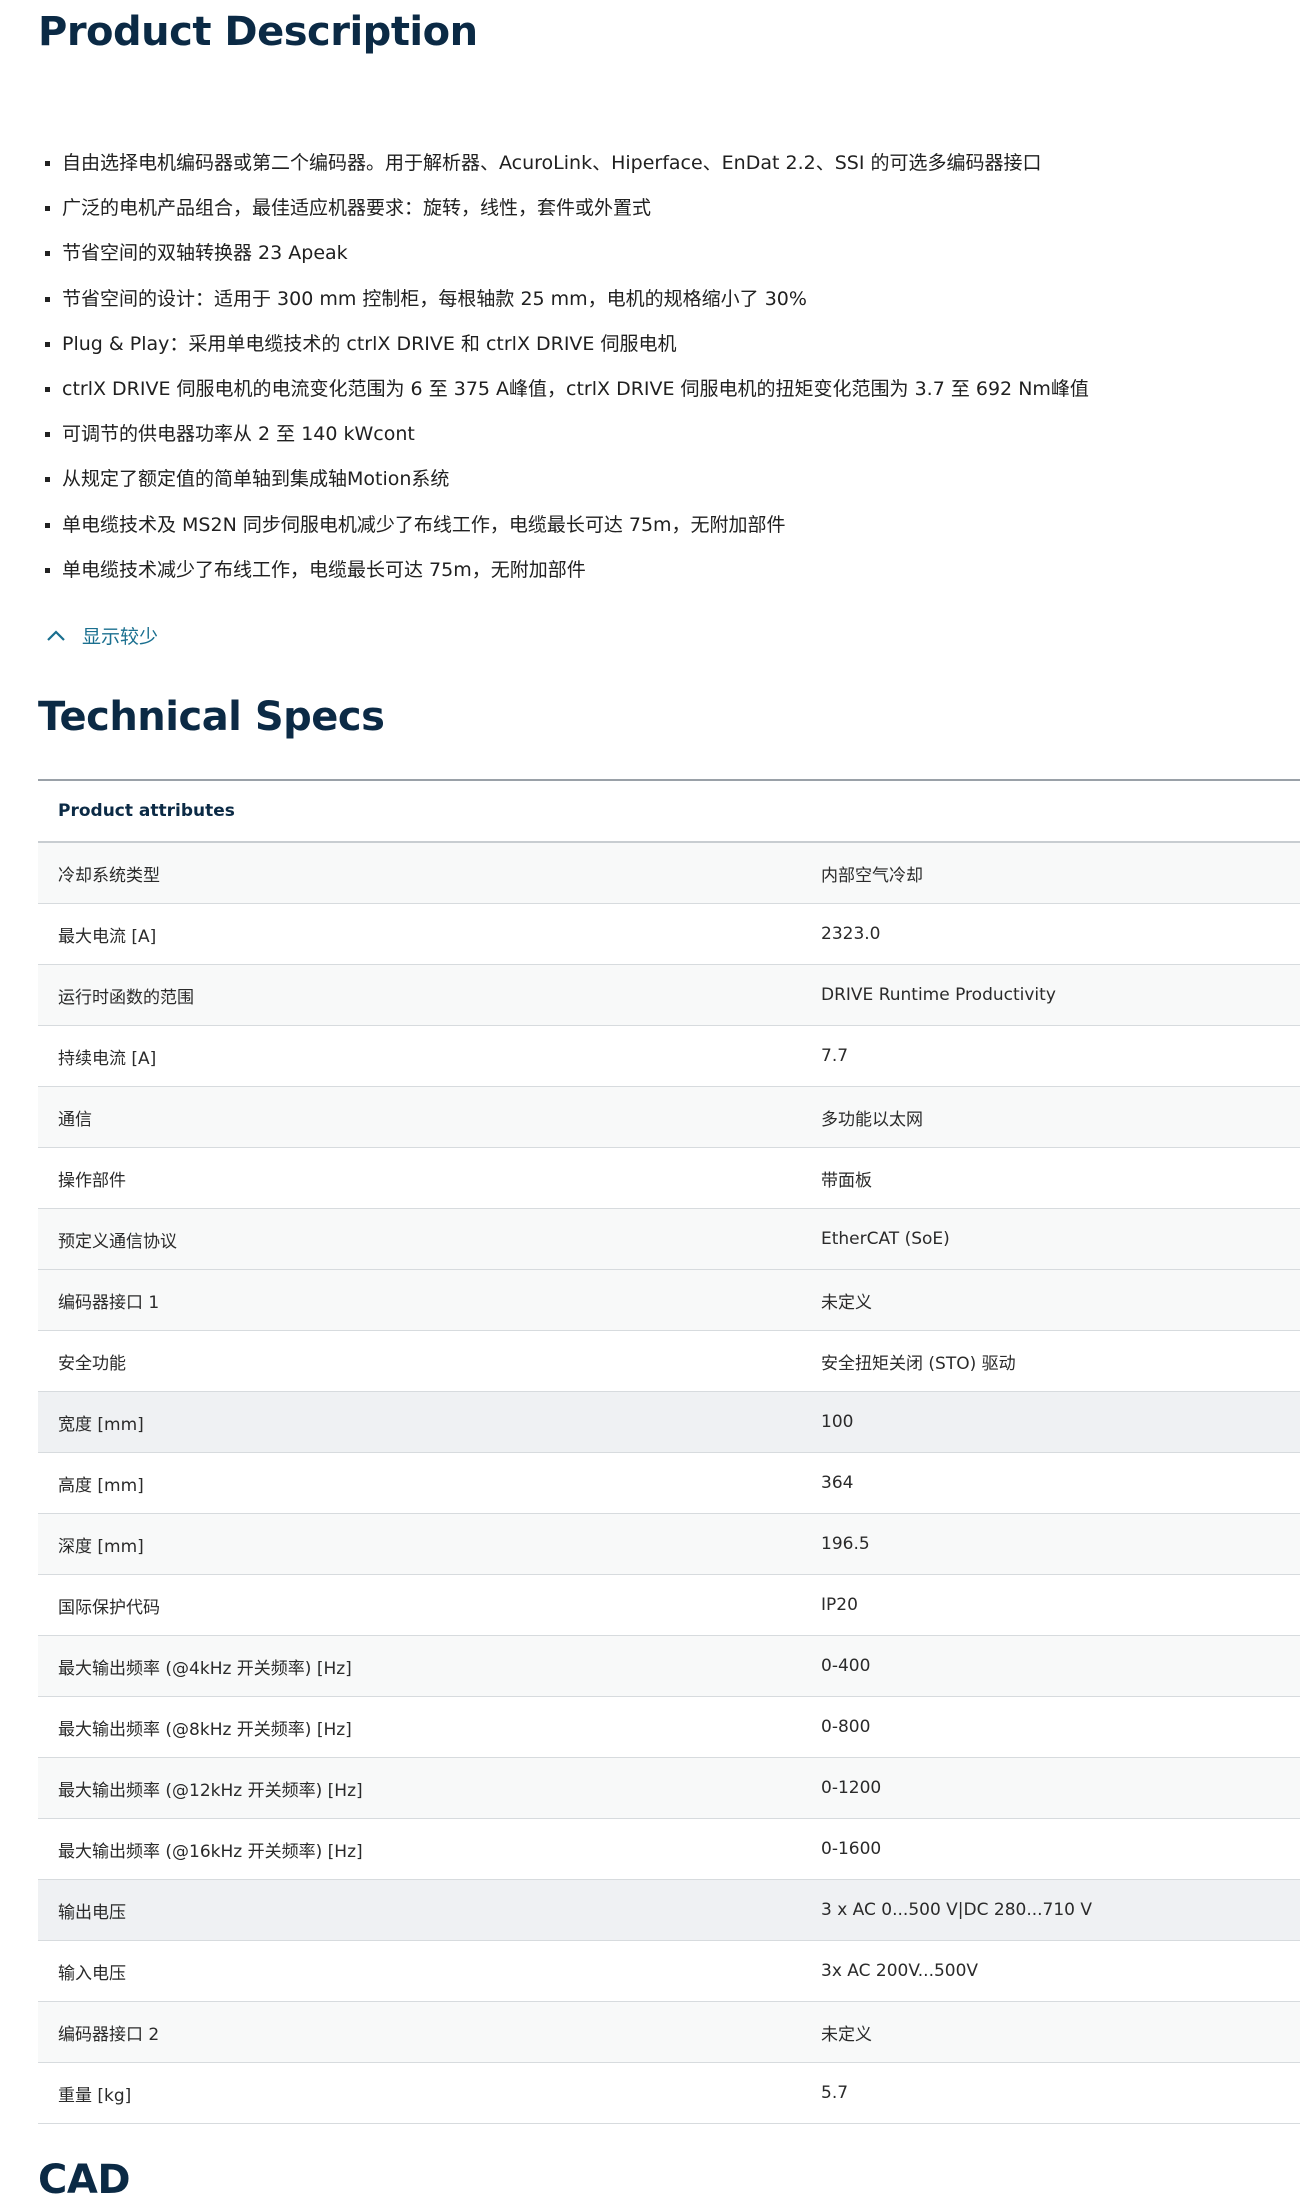 The height and width of the screenshot is (2210, 1300). I want to click on description-bullet: 广泛的电机产品组合，最佳适应机器要求：旋转，线性，套件或外置式, so click(563, 208).